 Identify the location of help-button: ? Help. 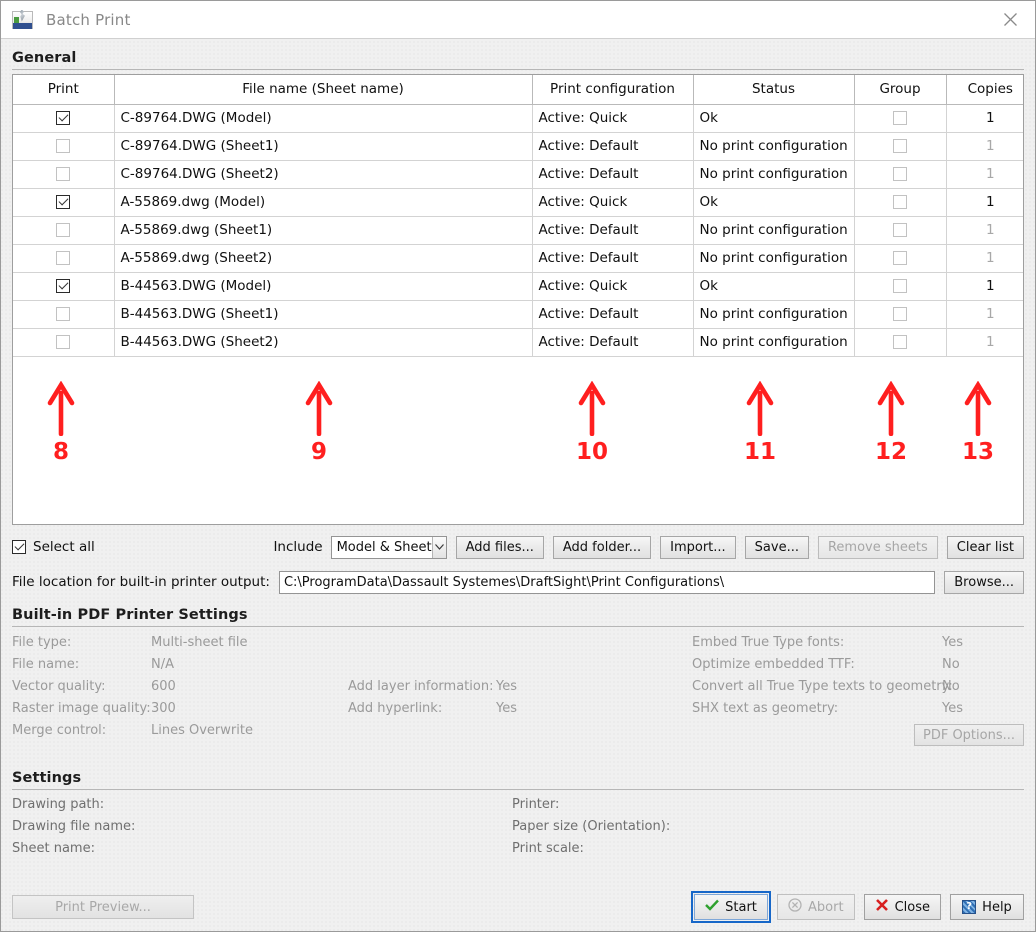
(987, 907).